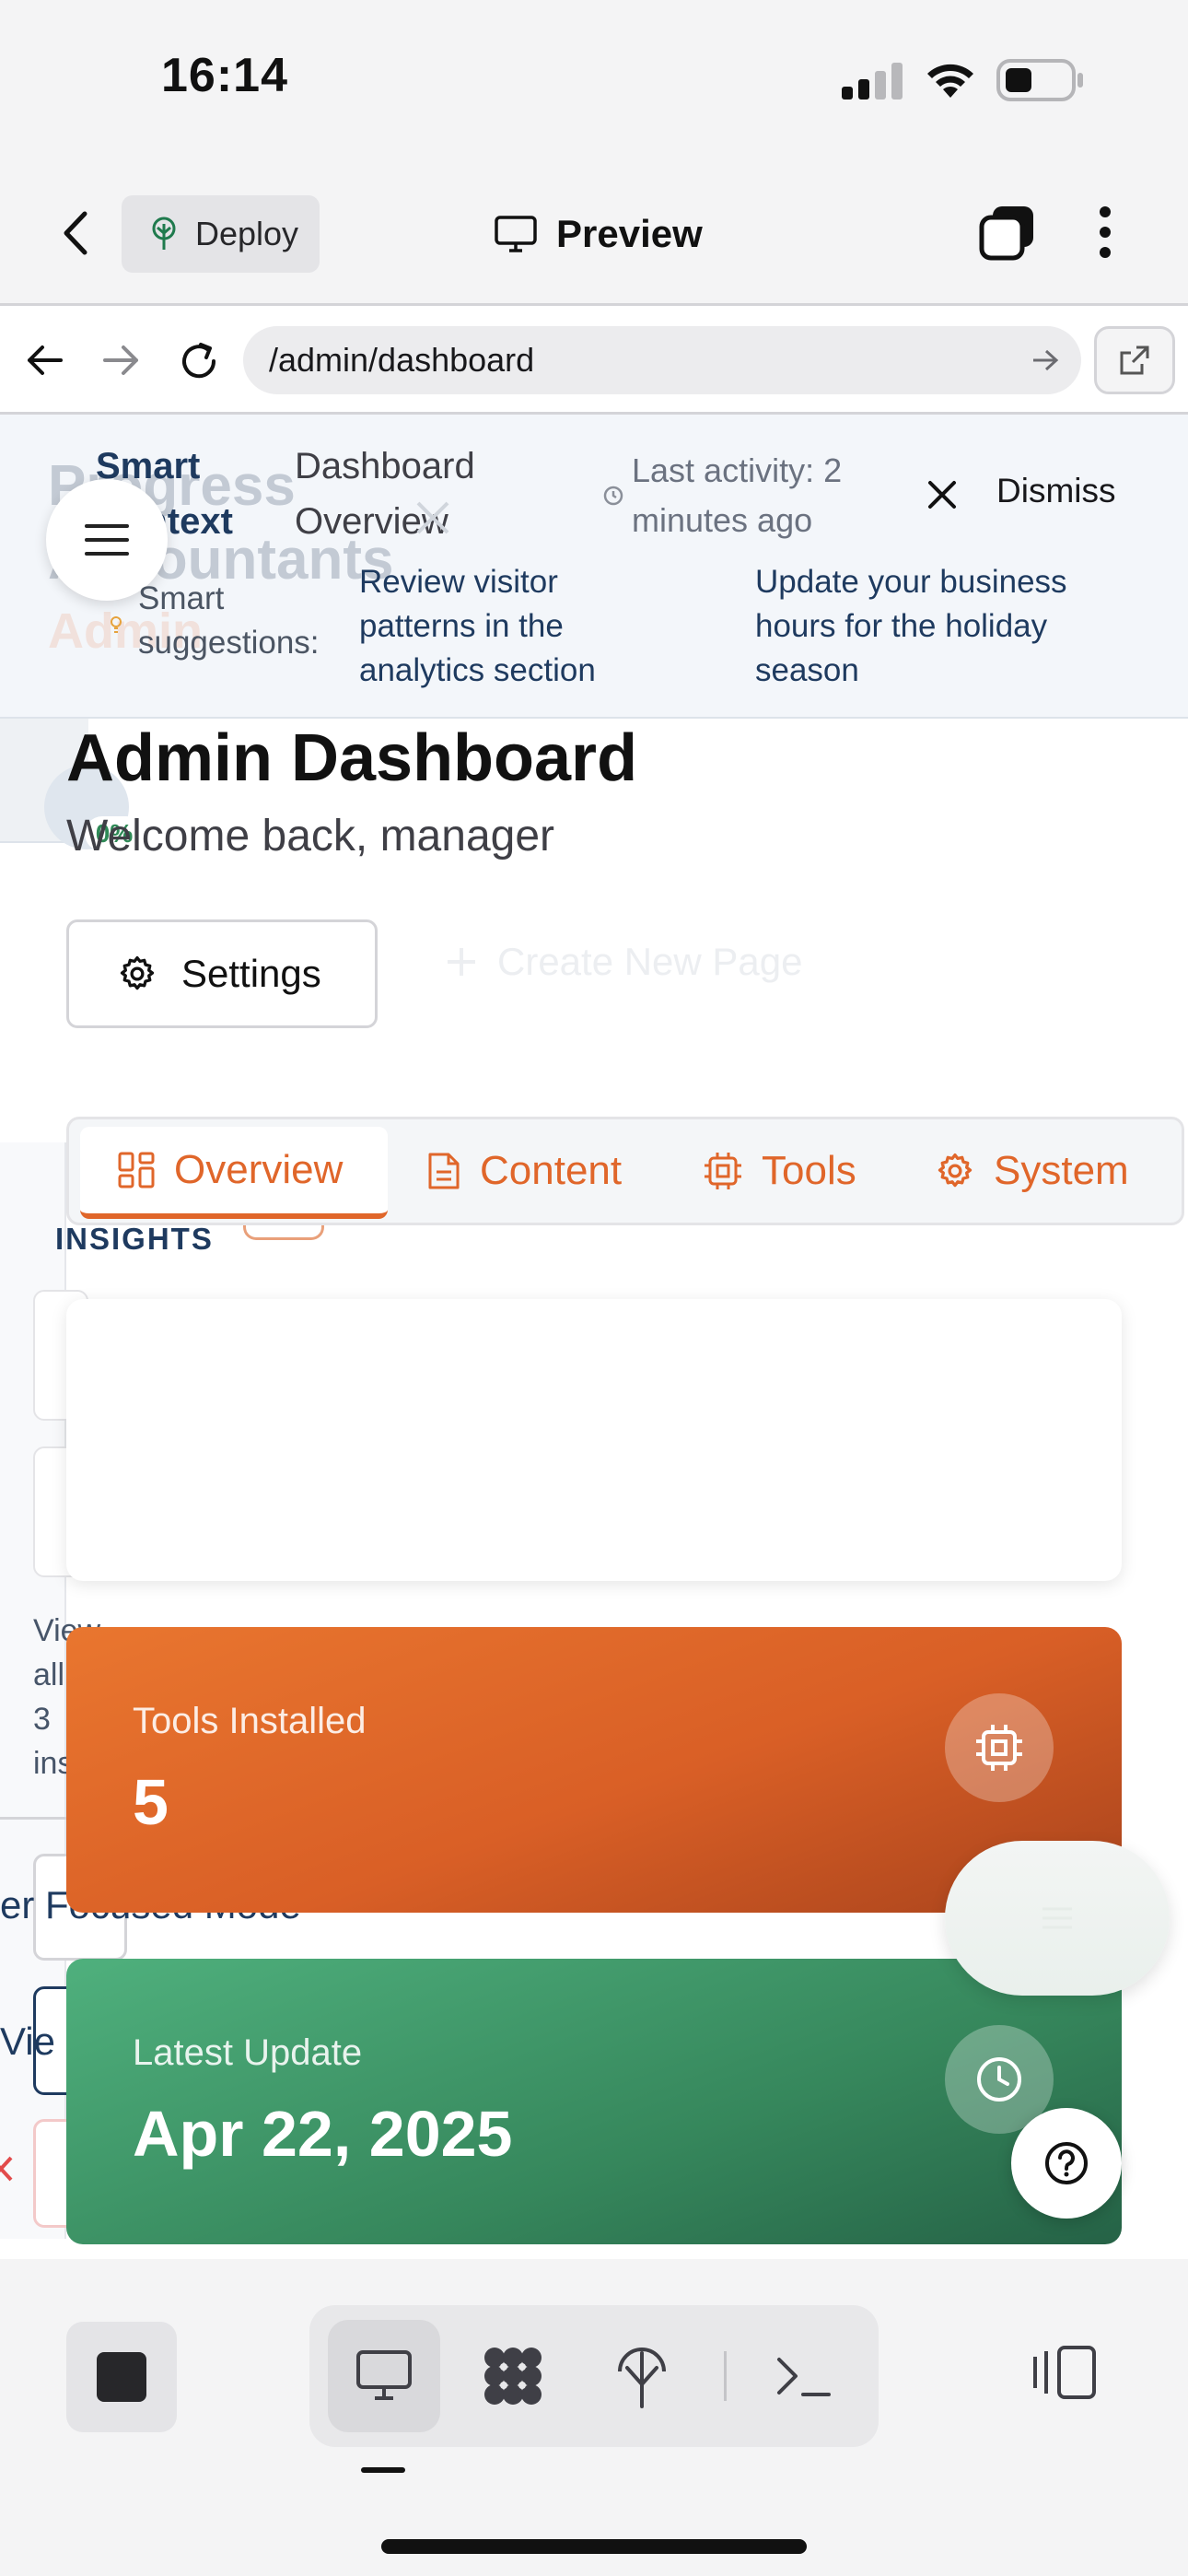  What do you see at coordinates (229, 643) in the screenshot?
I see `suggestions-label-2: suggestions:` at bounding box center [229, 643].